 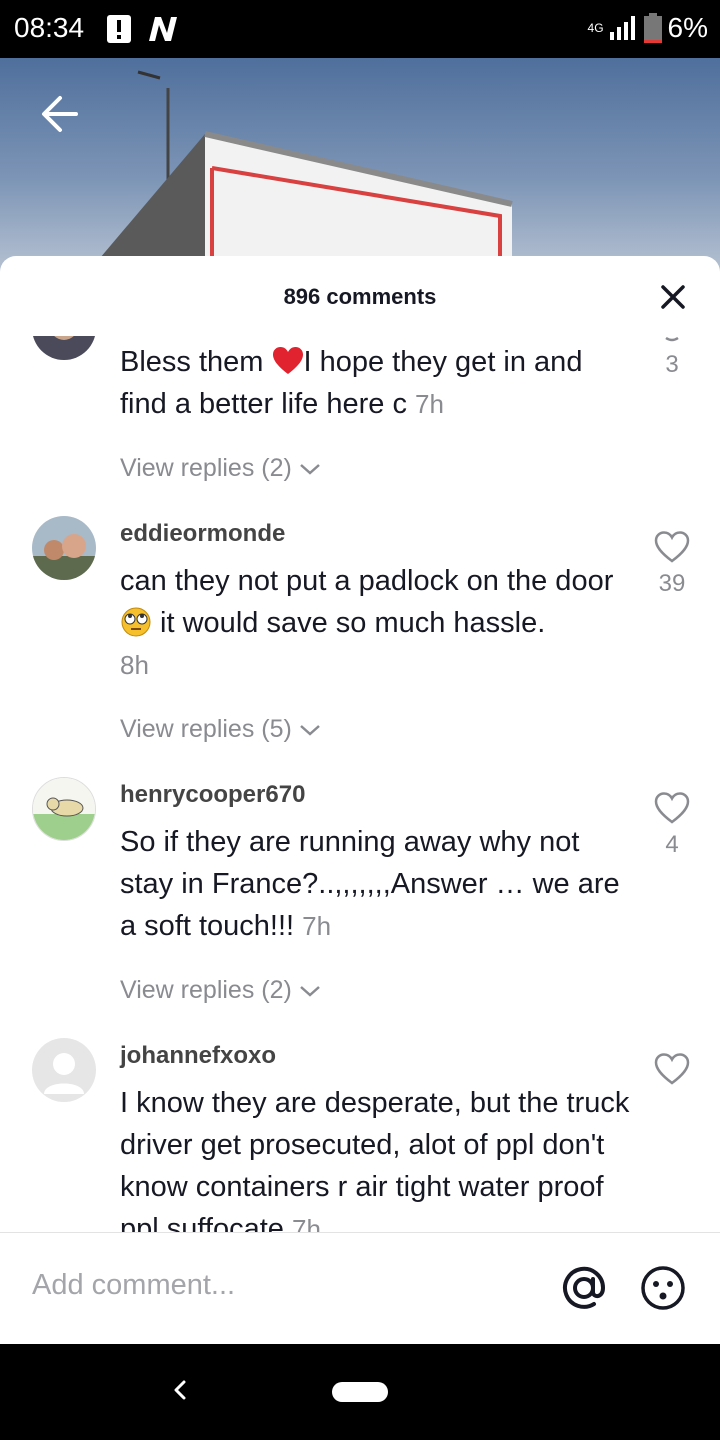 I want to click on comment-username: eddieormonde, so click(x=202, y=534).